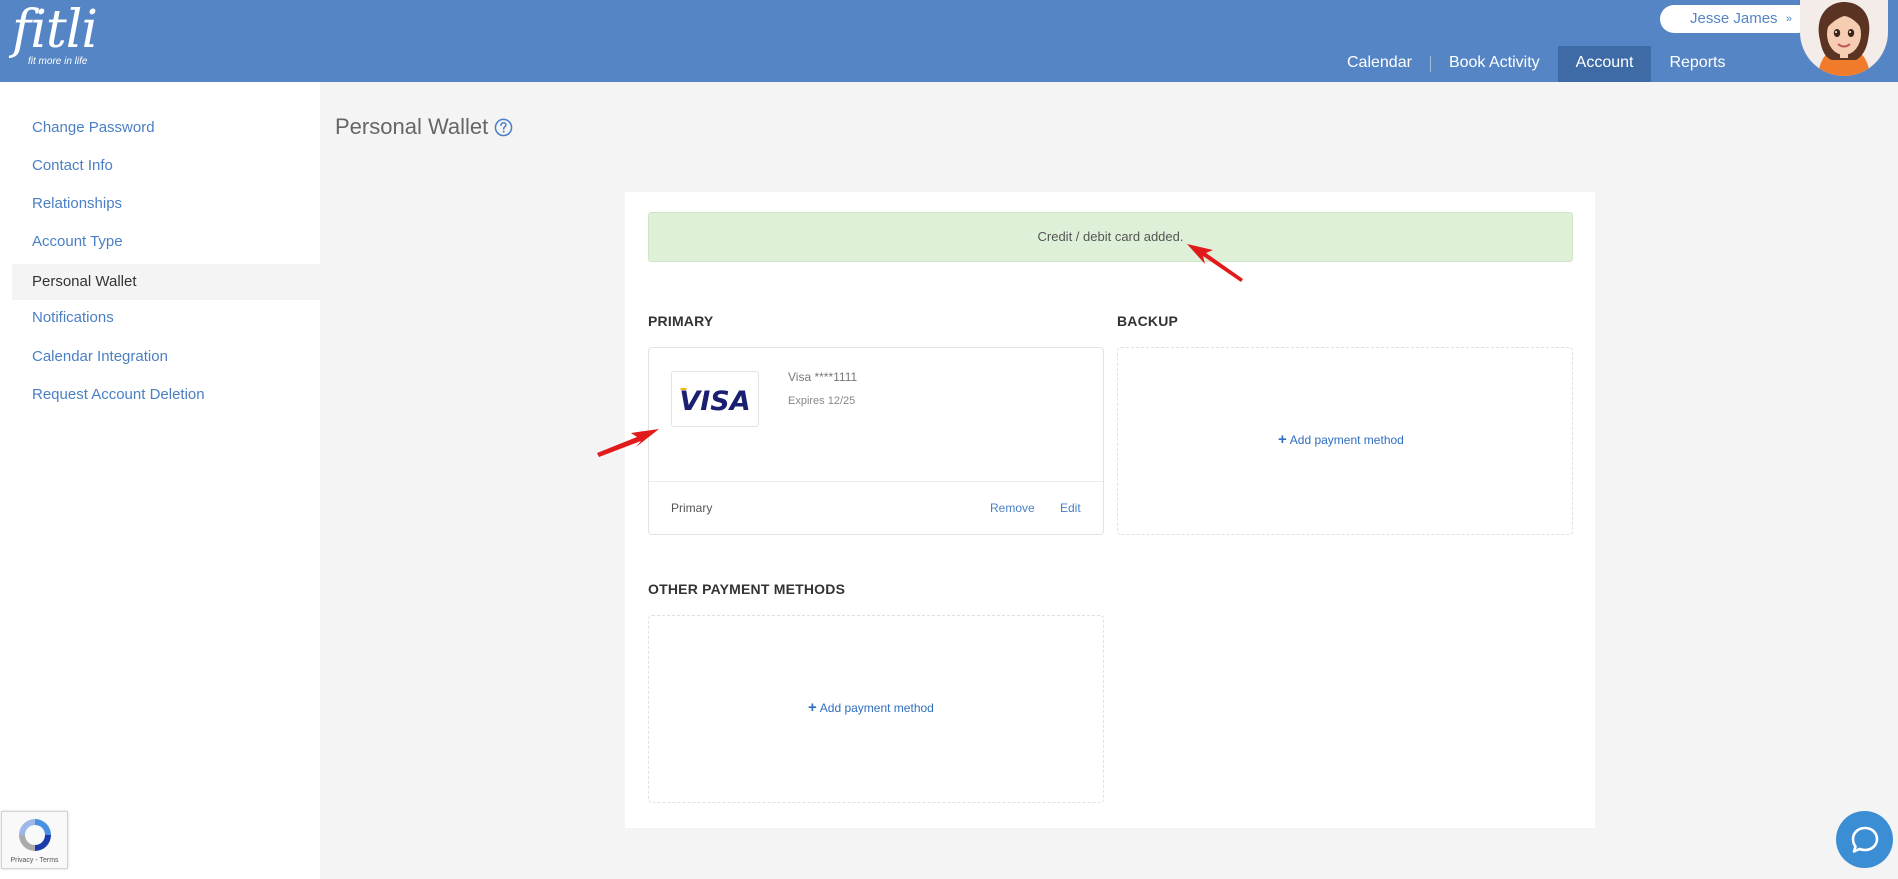  Describe the element at coordinates (1110, 237) in the screenshot. I see `success-alert: Credit / debit card added.` at that location.